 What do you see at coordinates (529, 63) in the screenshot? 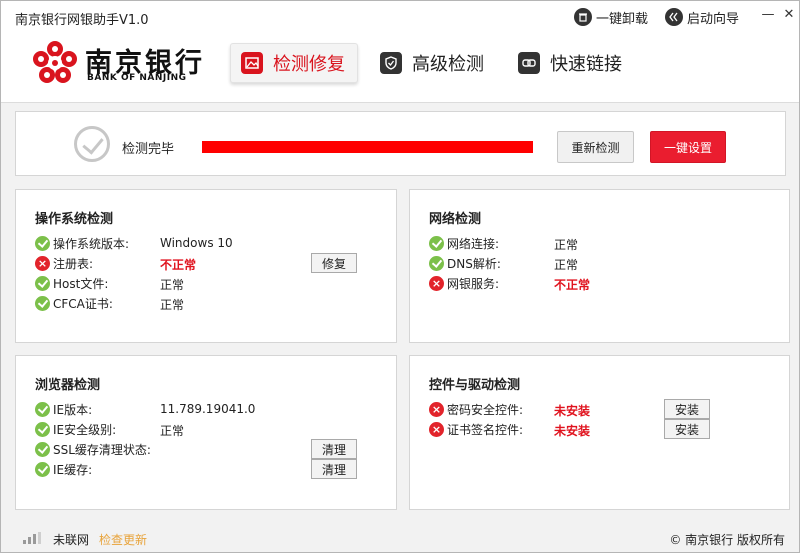
I see `link-icon` at bounding box center [529, 63].